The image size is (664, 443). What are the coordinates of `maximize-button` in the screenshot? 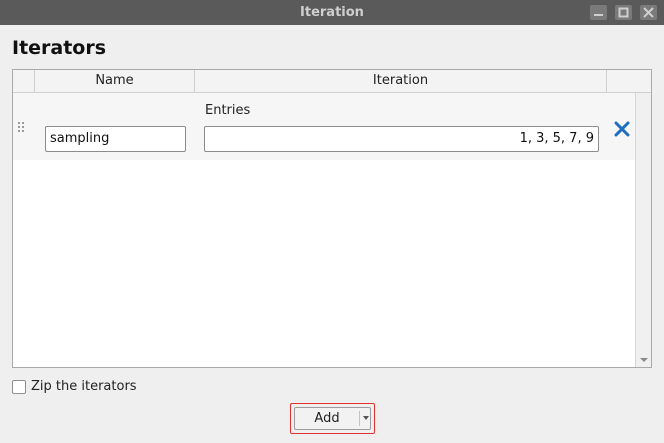 It's located at (623, 12).